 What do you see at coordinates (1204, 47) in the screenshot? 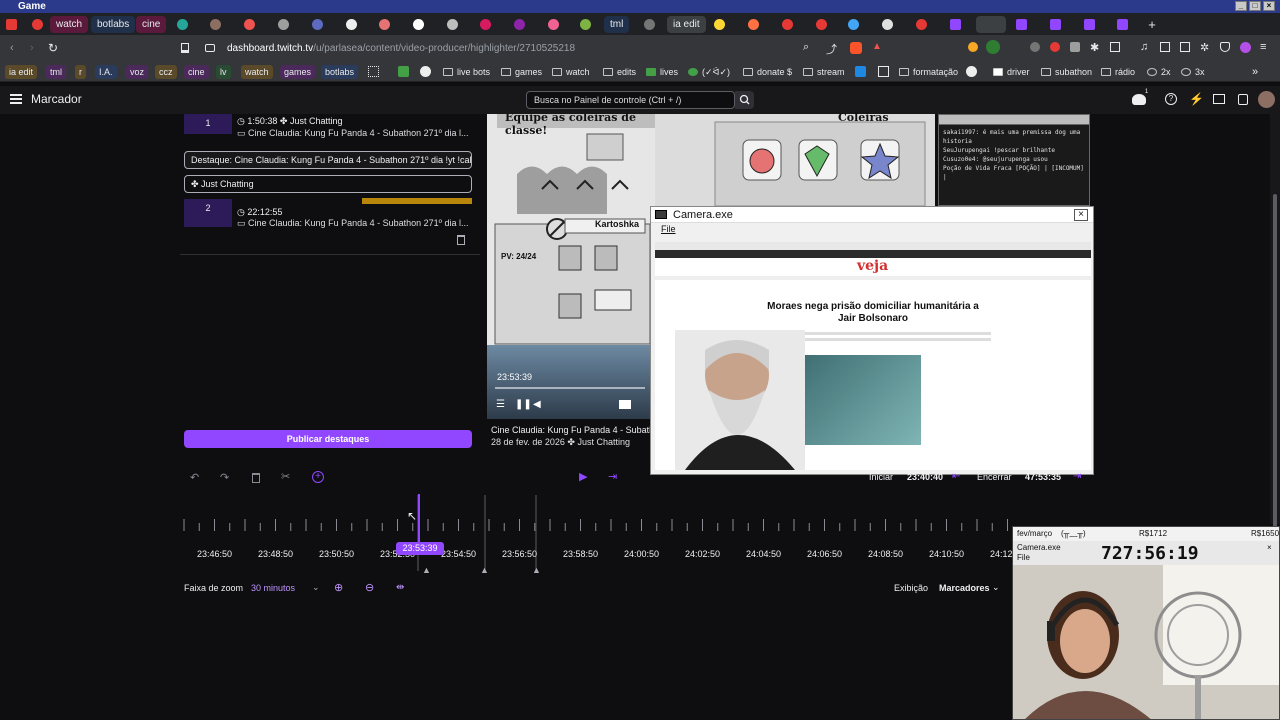
I see `settings-icon: ✲` at bounding box center [1204, 47].